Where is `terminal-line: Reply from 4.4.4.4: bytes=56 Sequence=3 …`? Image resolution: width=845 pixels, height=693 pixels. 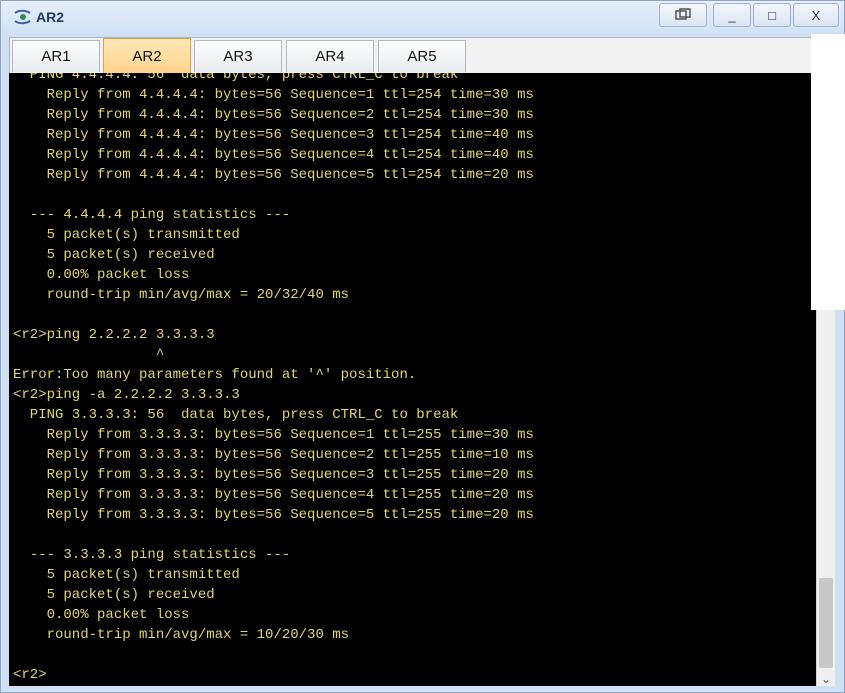 terminal-line: Reply from 4.4.4.4: bytes=56 Sequence=3 … is located at coordinates (273, 135).